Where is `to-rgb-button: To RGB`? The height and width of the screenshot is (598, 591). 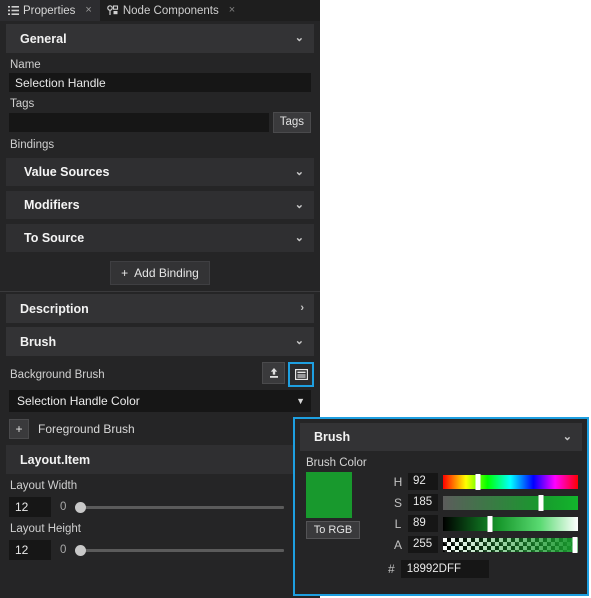 to-rgb-button: To RGB is located at coordinates (333, 530).